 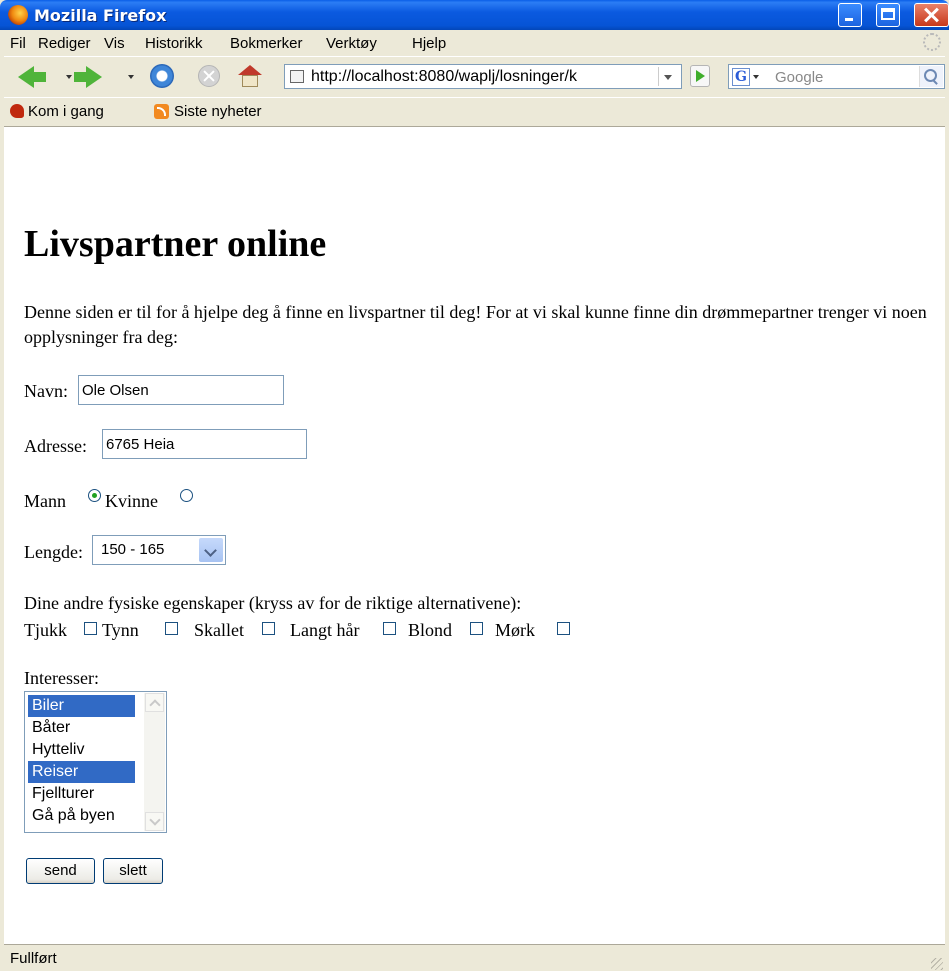 What do you see at coordinates (81, 750) in the screenshot?
I see `list-item: Hytteliv` at bounding box center [81, 750].